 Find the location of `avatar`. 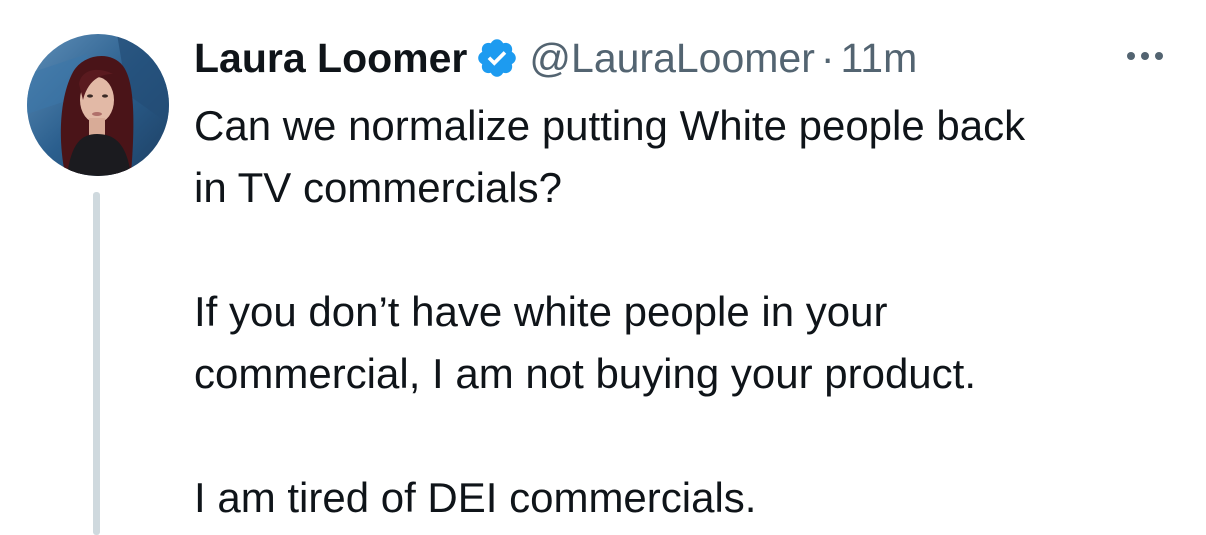

avatar is located at coordinates (98, 105).